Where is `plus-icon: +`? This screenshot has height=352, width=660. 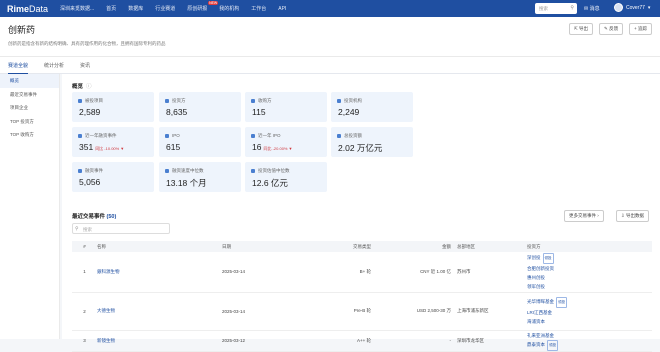
plus-icon: + is located at coordinates (635, 28).